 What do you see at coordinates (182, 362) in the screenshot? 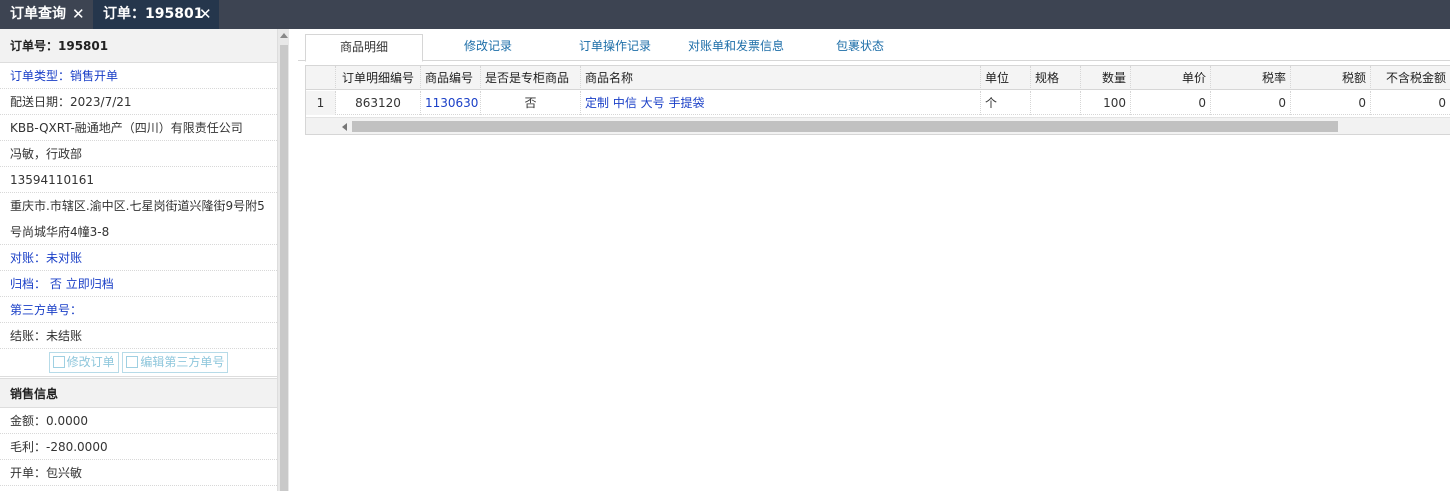
I see `edit-third-party-label: 编辑第三方单号` at bounding box center [182, 362].